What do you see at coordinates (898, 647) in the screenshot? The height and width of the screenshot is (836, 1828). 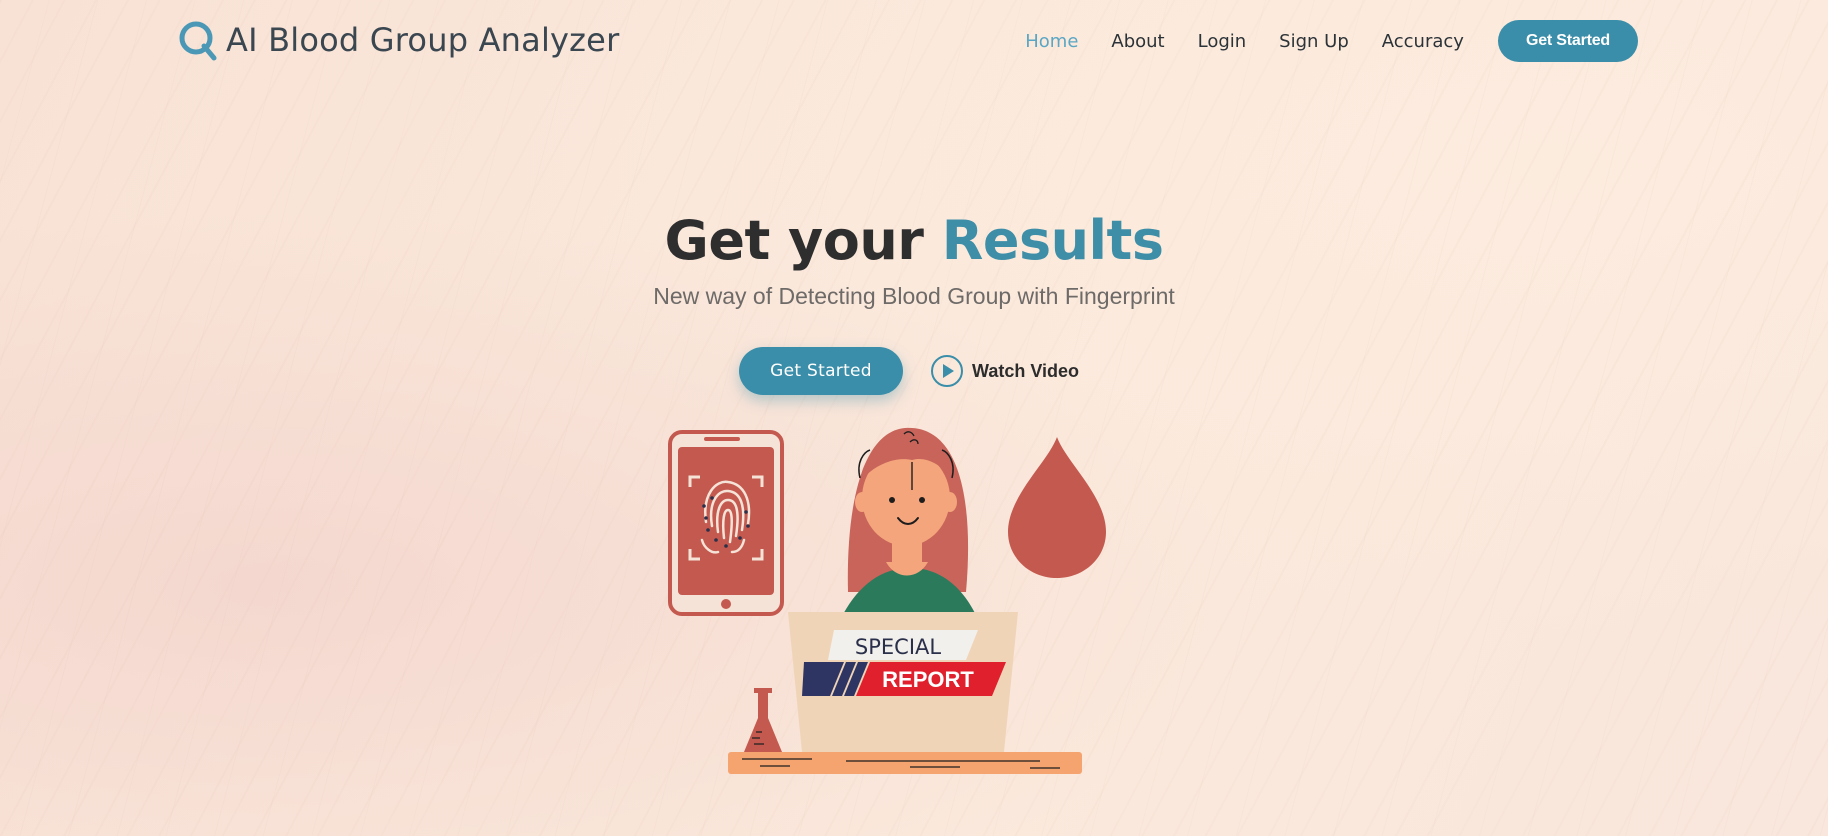 I see `laptop-special-text: SPECIAL` at bounding box center [898, 647].